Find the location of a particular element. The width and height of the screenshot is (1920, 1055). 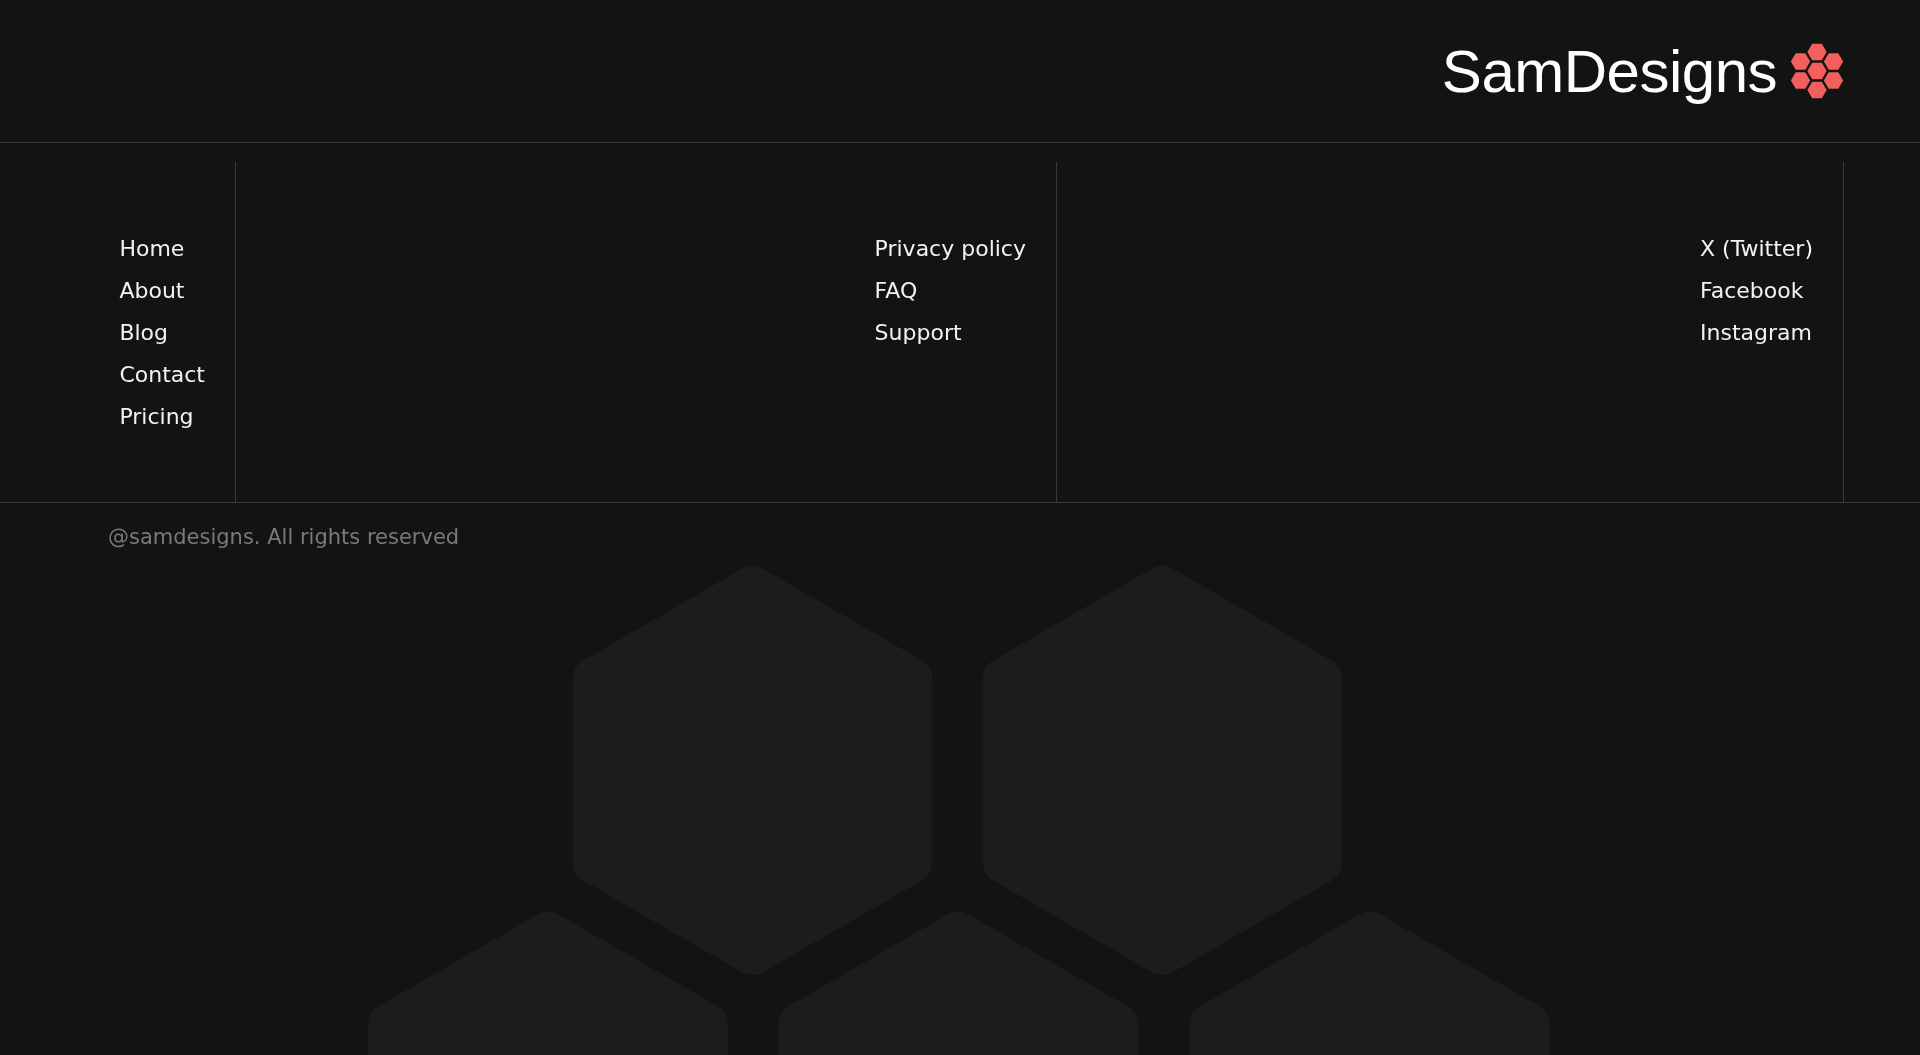

footer-link: Contact is located at coordinates (162, 375).